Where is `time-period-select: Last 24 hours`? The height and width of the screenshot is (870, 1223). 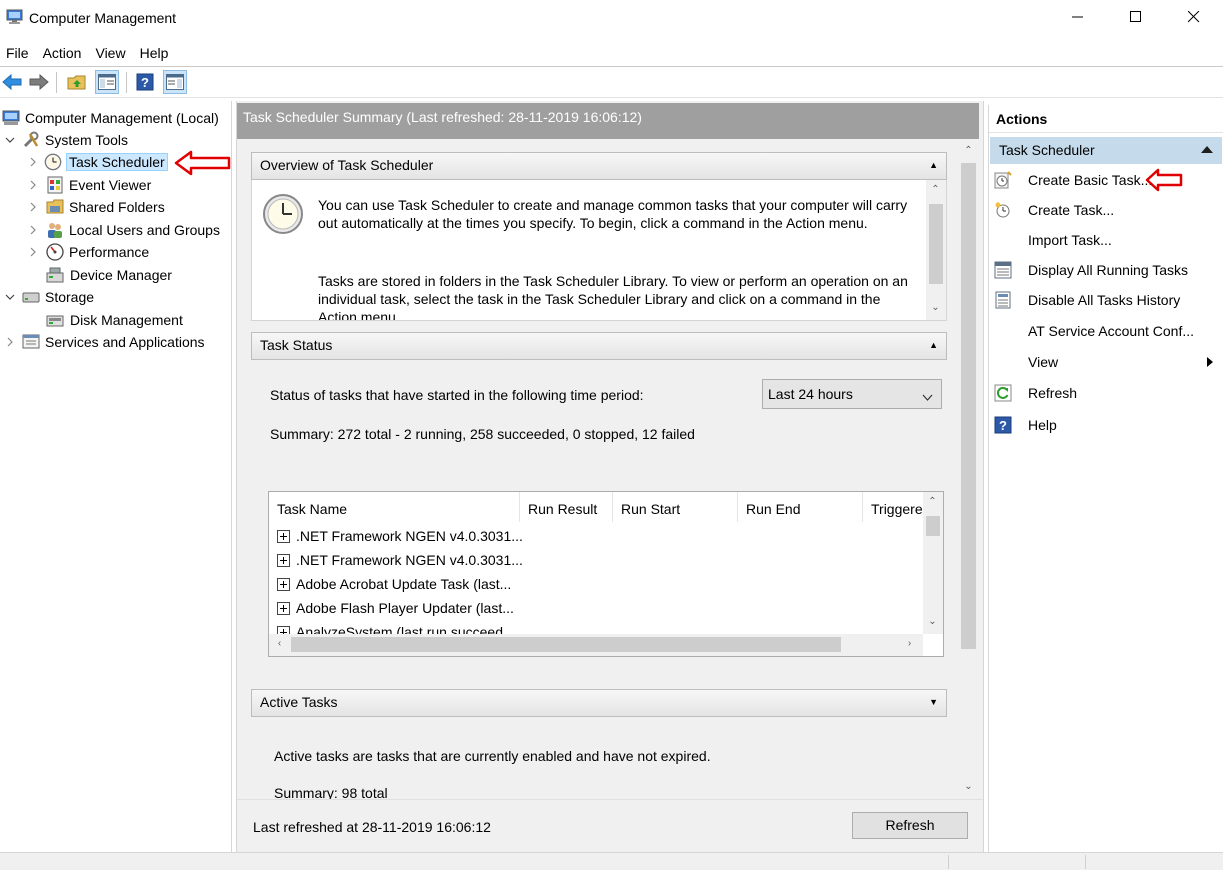
time-period-select: Last 24 hours is located at coordinates (852, 394).